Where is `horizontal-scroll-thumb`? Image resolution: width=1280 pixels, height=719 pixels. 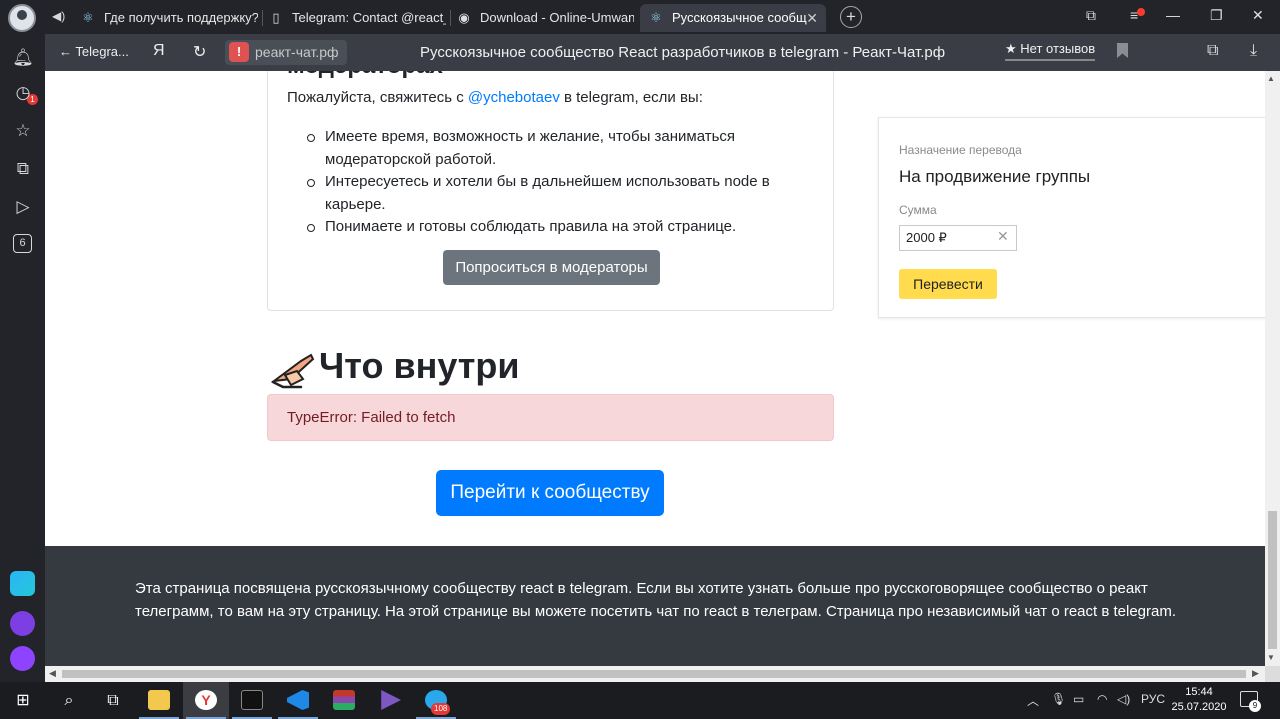
horizontal-scroll-thumb is located at coordinates (654, 674).